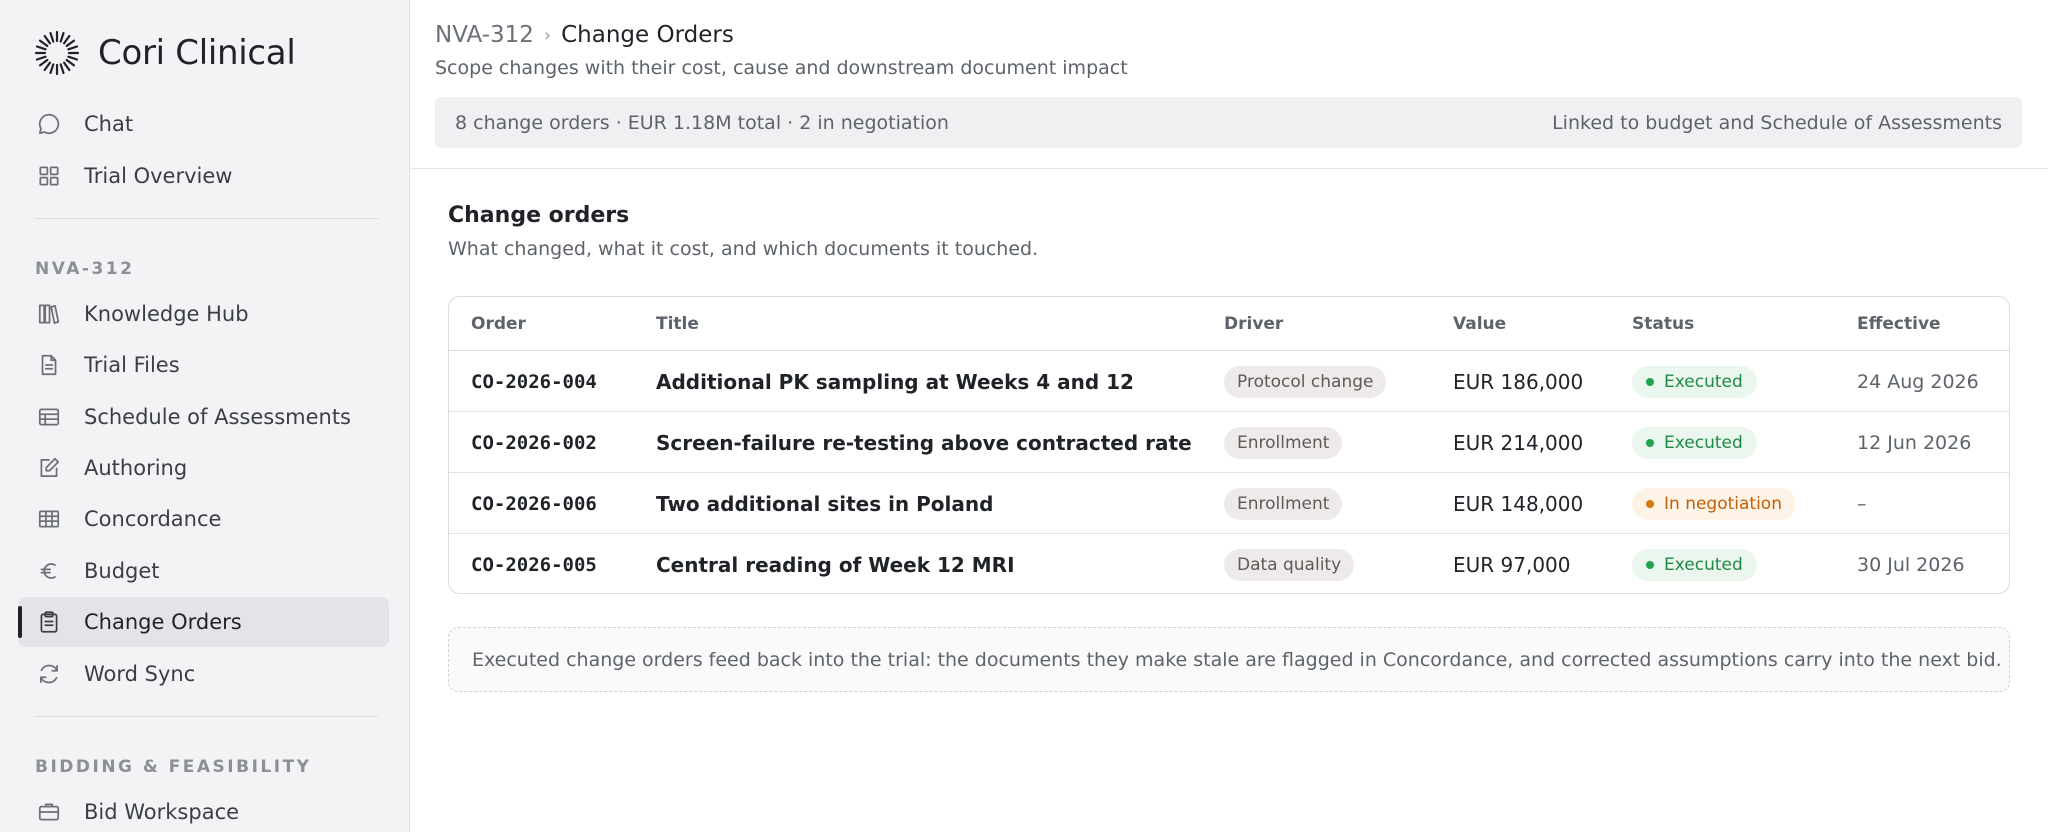 This screenshot has width=2048, height=832. I want to click on sync-icon, so click(49, 674).